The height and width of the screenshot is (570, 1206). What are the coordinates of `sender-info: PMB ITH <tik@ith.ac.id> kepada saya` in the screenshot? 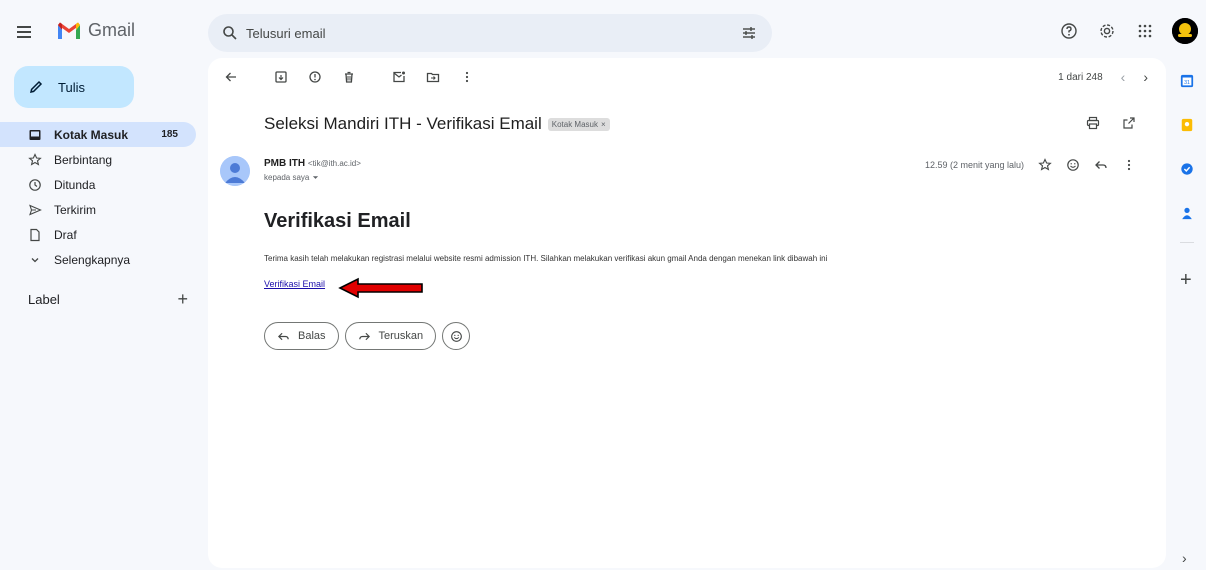 It's located at (312, 170).